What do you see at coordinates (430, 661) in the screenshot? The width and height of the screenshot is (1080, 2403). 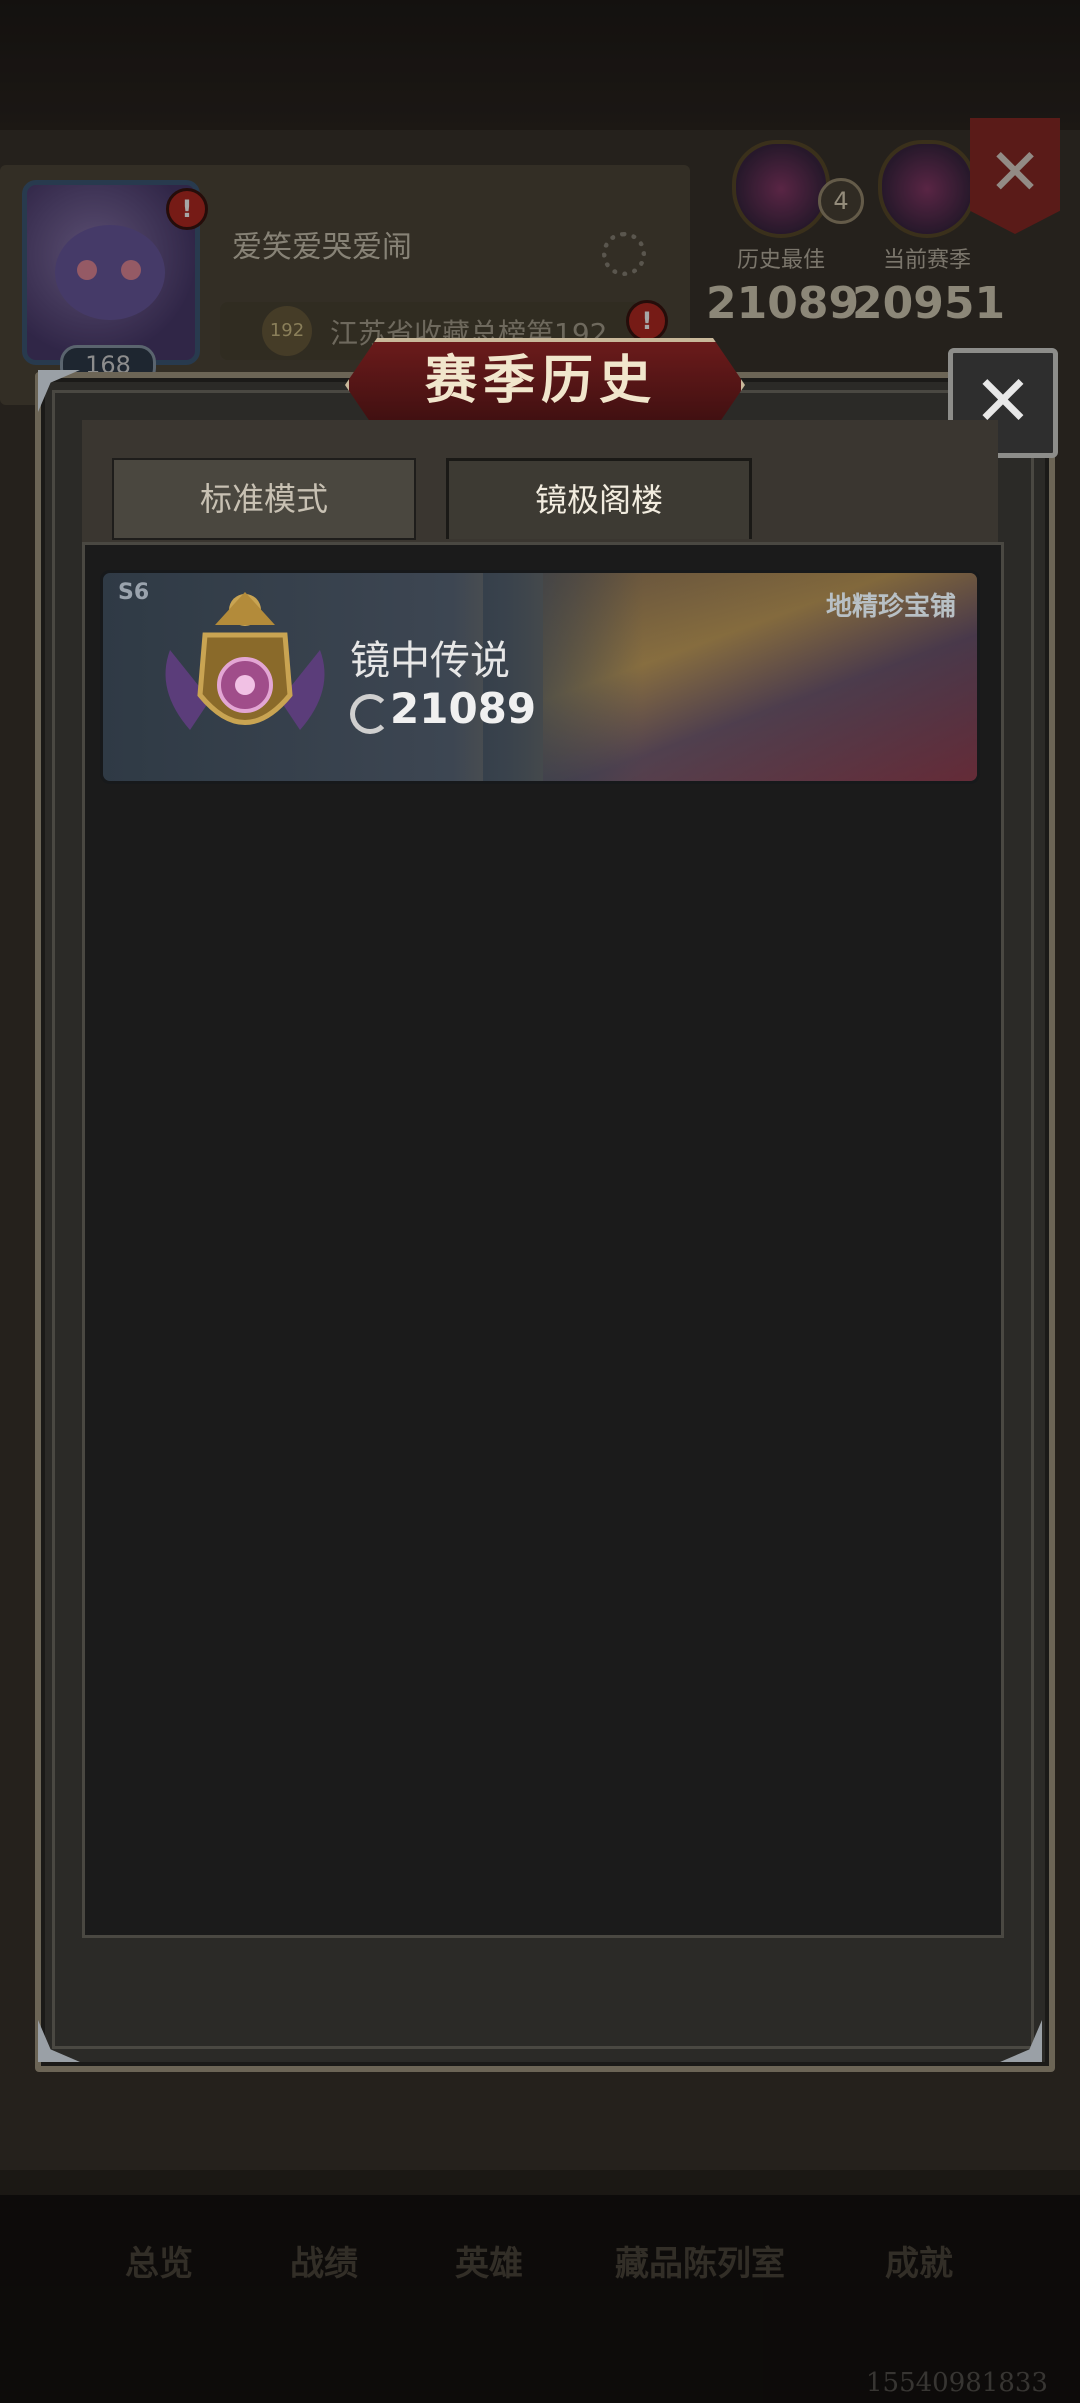 I see `rank-name: 镜中传说` at bounding box center [430, 661].